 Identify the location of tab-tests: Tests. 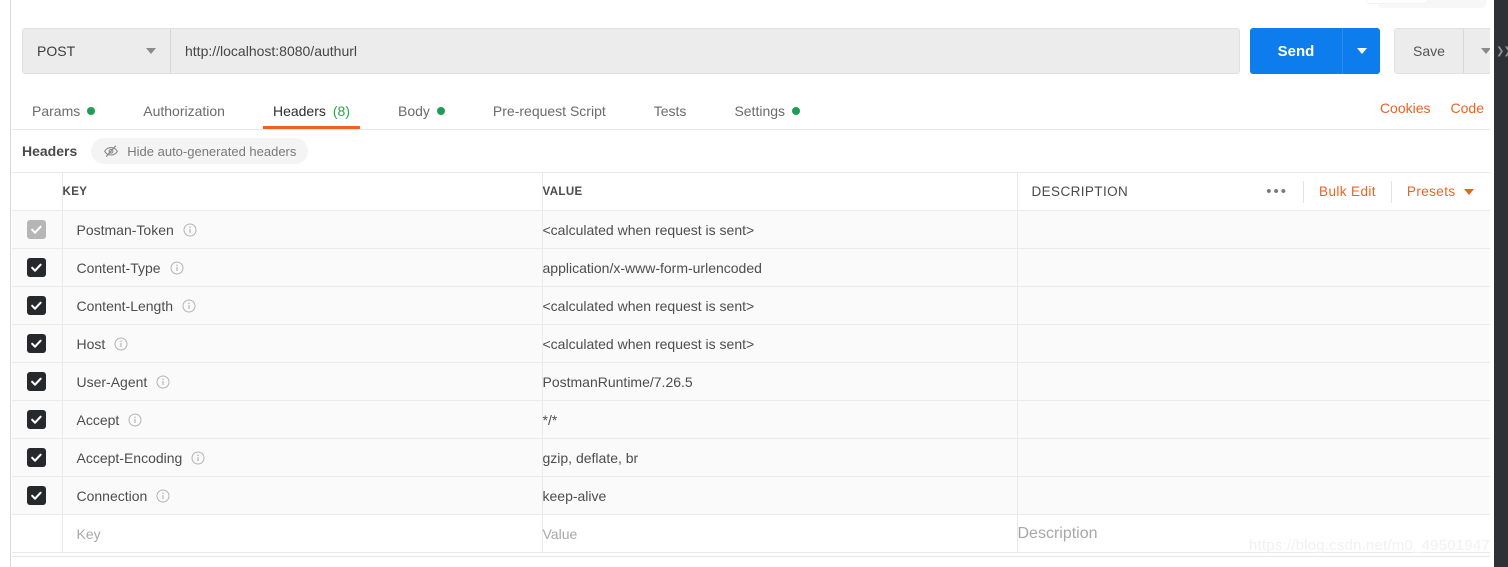
(670, 110).